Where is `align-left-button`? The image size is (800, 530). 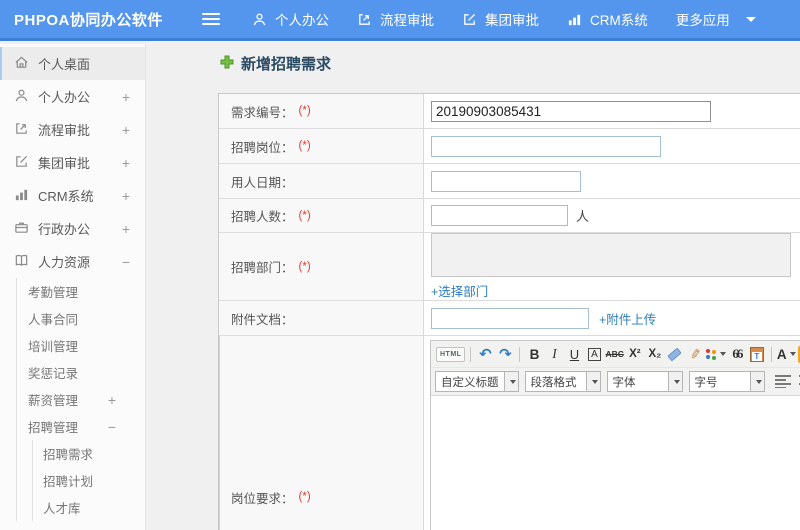
align-left-button is located at coordinates (782, 381).